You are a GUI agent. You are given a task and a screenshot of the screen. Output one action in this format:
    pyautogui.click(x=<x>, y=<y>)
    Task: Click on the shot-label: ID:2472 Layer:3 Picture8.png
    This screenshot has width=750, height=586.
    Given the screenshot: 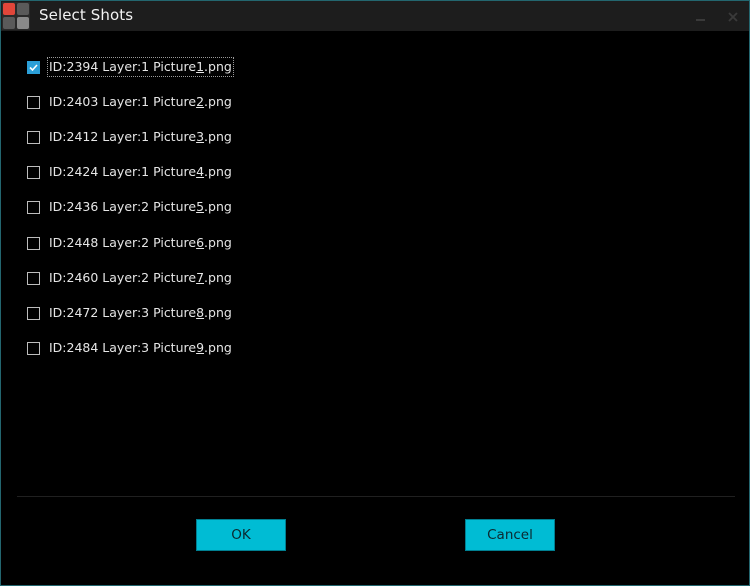 What is the action you would take?
    pyautogui.click(x=140, y=313)
    